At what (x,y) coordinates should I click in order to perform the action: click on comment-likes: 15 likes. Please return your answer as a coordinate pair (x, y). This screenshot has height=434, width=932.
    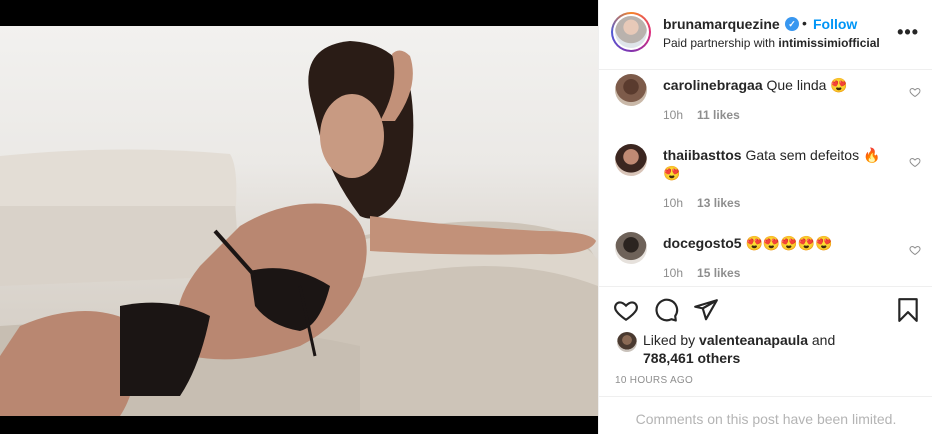
    Looking at the image, I should click on (718, 273).